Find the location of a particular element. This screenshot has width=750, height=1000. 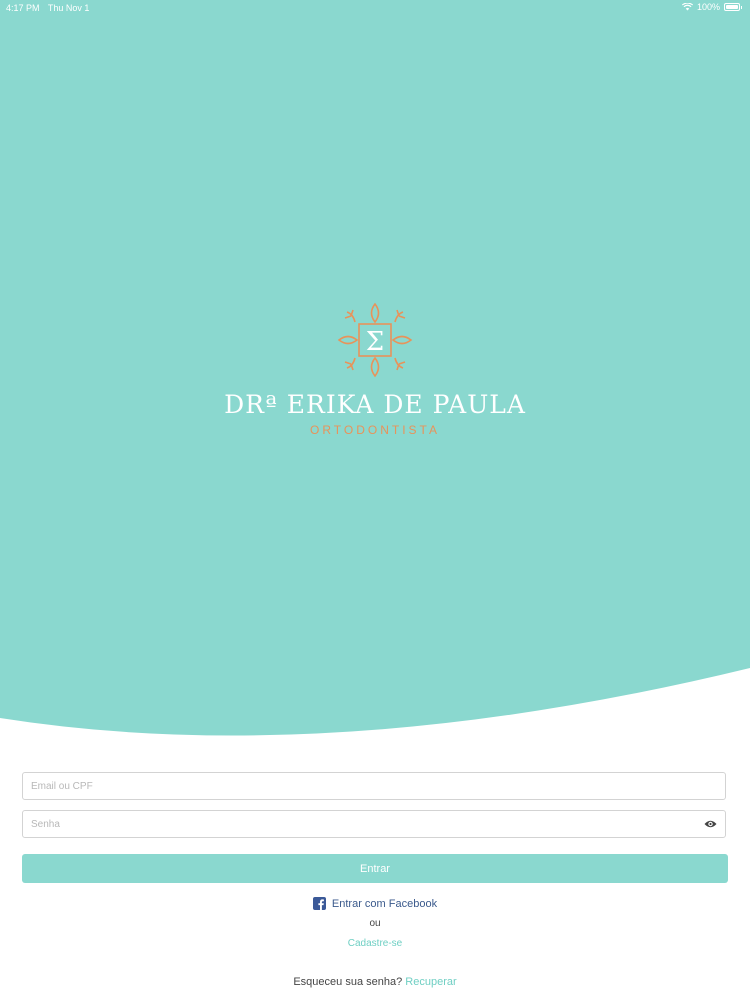

brand-name: DRª ERIKA DE PAULA is located at coordinates (375, 404).